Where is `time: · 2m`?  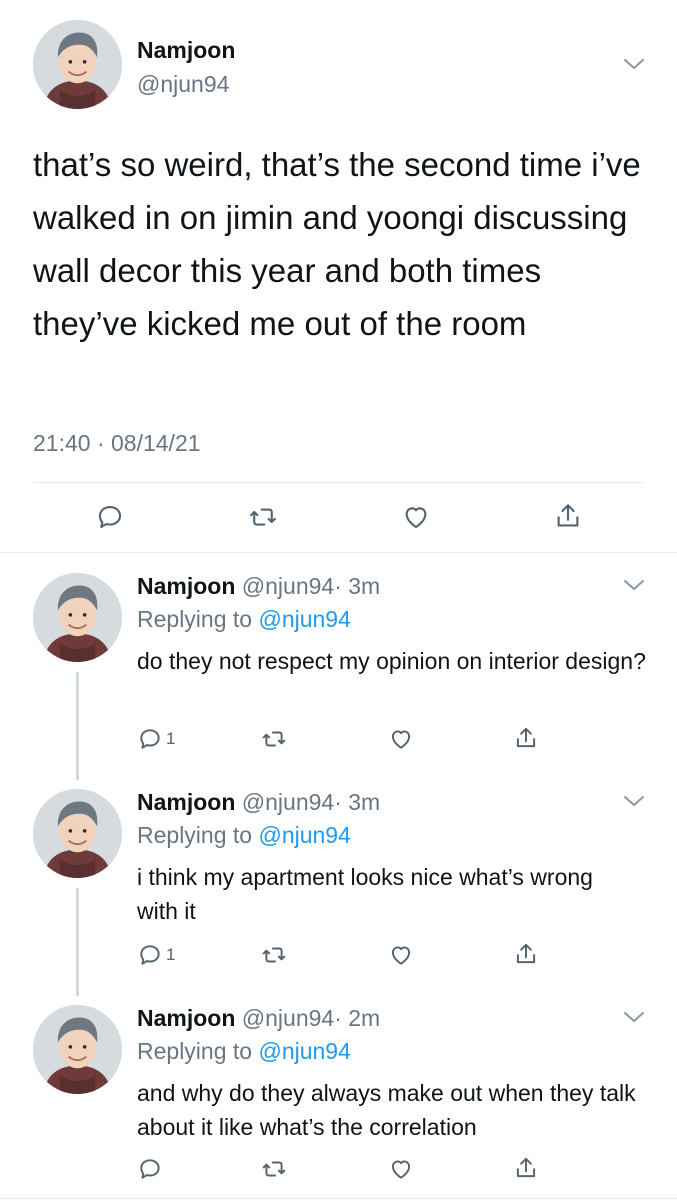 time: · 2m is located at coordinates (357, 1018).